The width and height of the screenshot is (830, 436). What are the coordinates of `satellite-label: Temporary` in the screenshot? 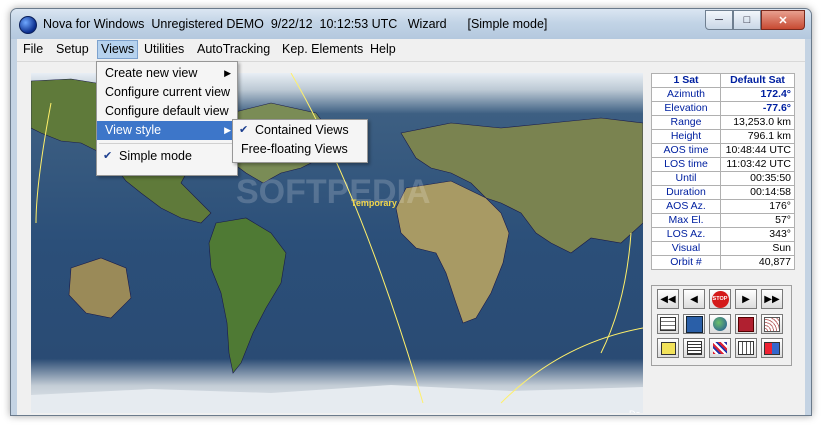 It's located at (374, 203).